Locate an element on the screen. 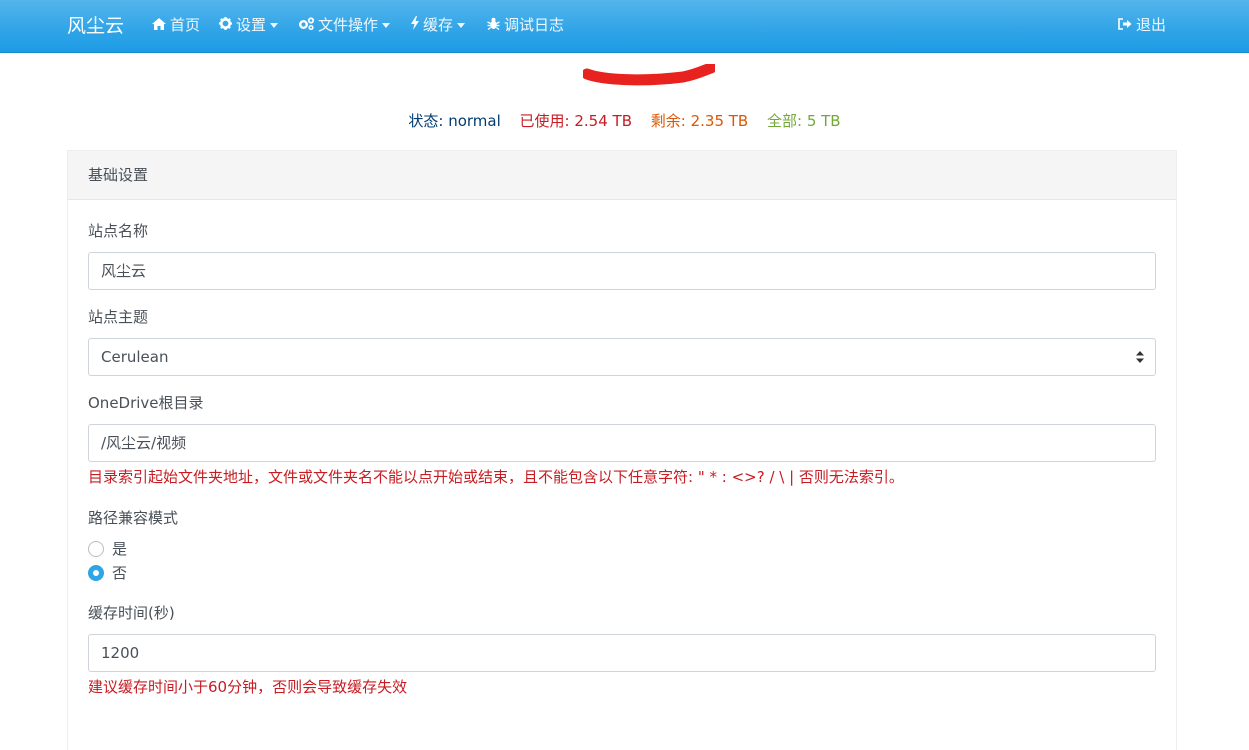 Image resolution: width=1249 pixels, height=750 pixels. logout-label: 退出 is located at coordinates (1151, 25).